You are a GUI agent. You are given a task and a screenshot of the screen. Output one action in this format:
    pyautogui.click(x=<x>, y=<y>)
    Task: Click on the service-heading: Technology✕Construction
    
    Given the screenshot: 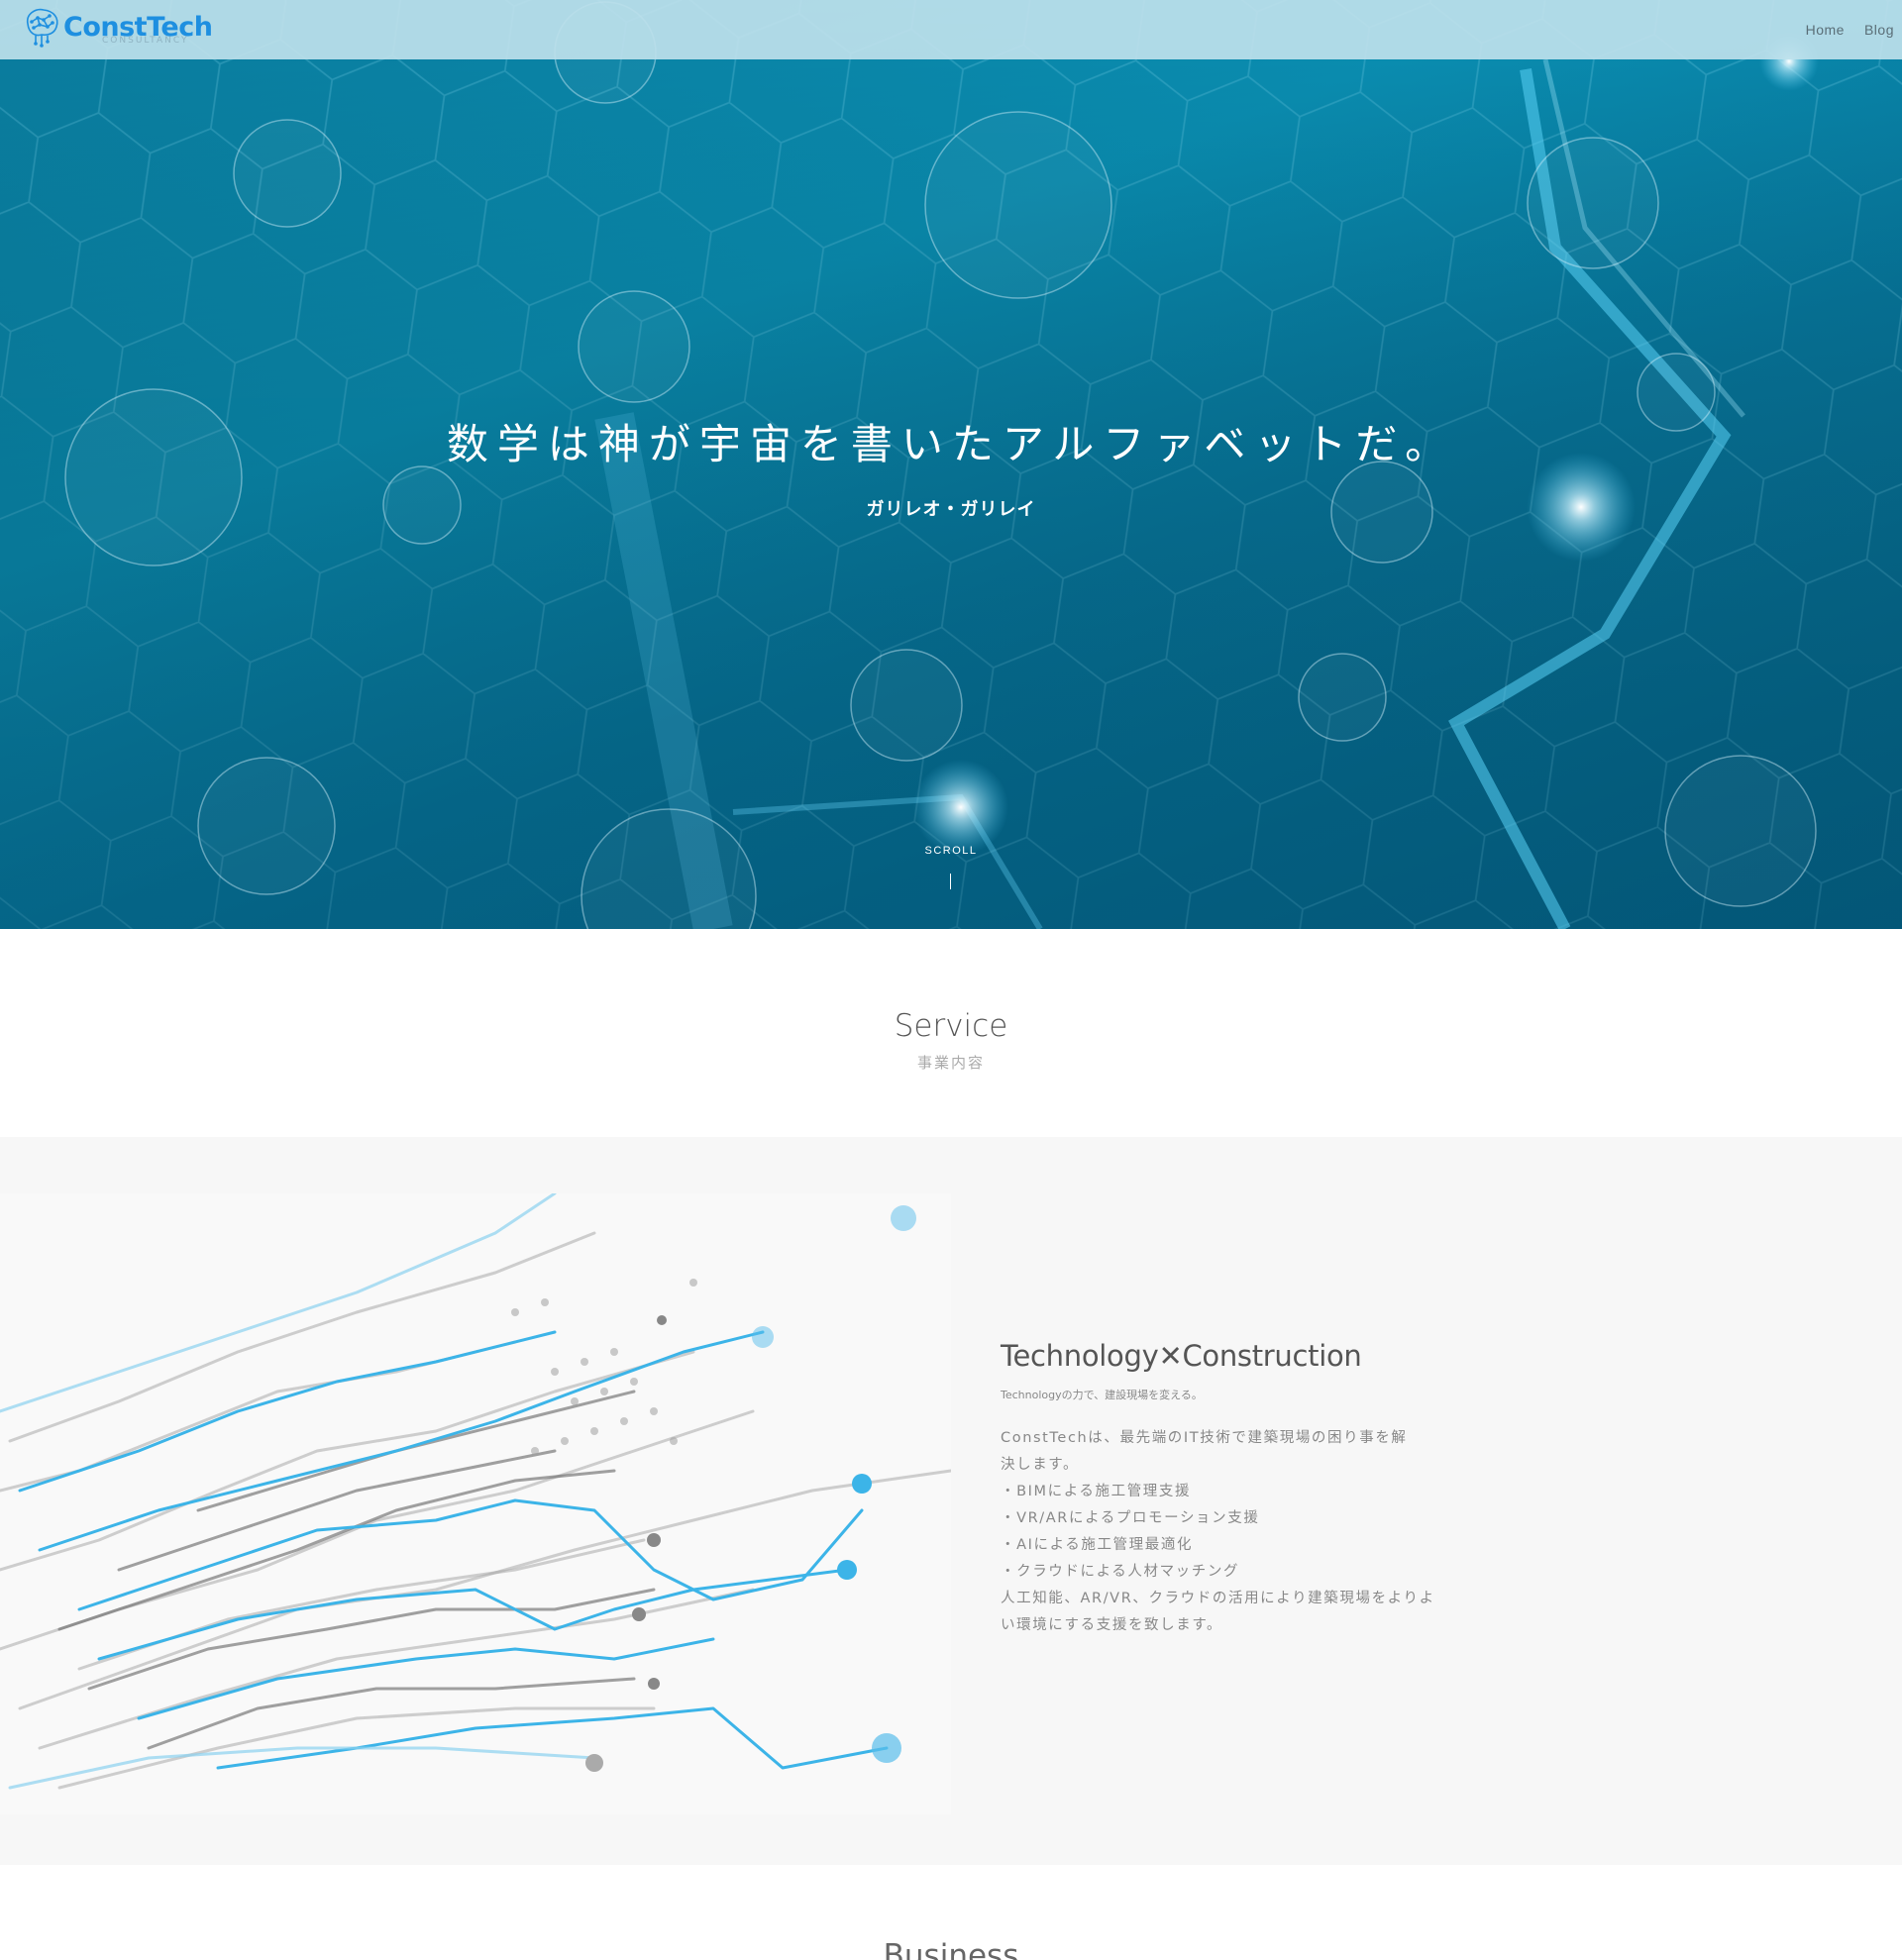 What is the action you would take?
    pyautogui.click(x=1181, y=1356)
    